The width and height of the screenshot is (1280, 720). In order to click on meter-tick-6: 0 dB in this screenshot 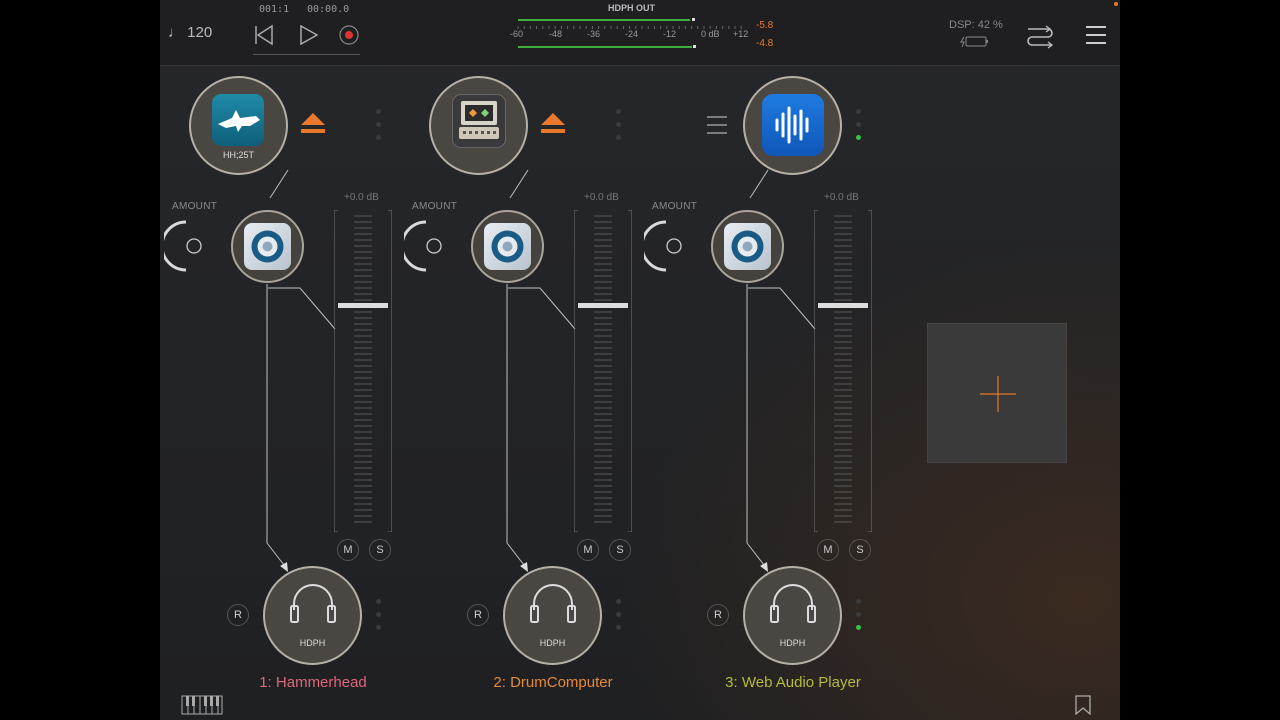, I will do `click(710, 34)`.